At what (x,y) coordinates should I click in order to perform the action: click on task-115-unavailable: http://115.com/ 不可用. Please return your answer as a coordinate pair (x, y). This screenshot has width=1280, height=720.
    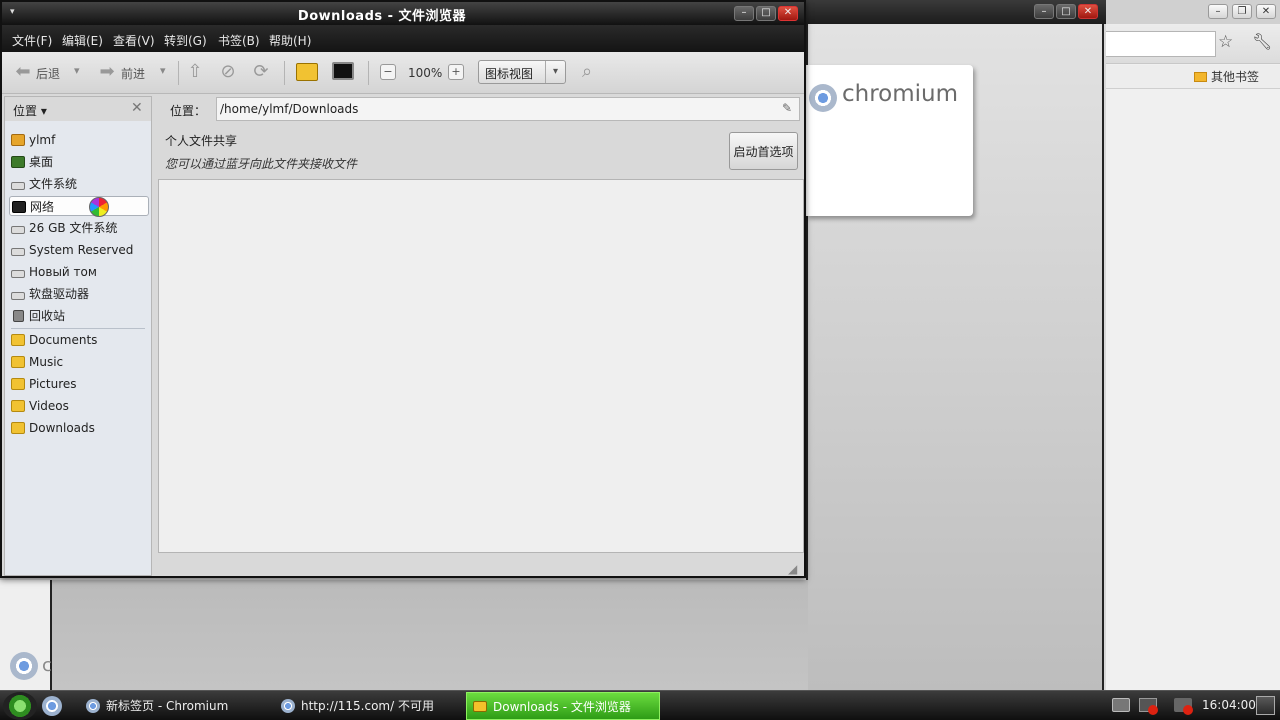
    Looking at the image, I should click on (370, 706).